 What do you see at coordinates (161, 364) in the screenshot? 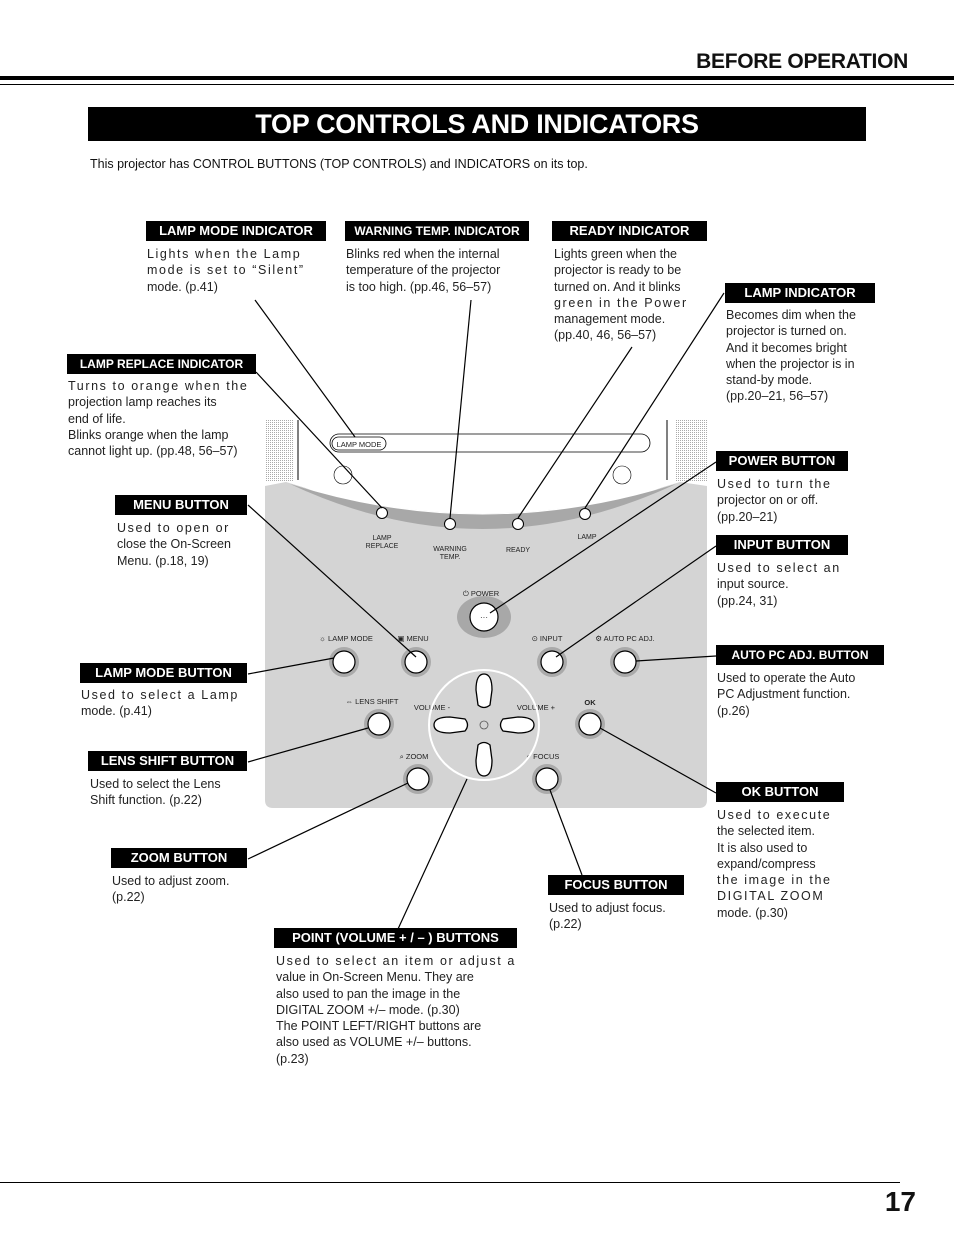
I see `lamp-replace-indicator-label: LAMP REPLACE INDICATOR` at bounding box center [161, 364].